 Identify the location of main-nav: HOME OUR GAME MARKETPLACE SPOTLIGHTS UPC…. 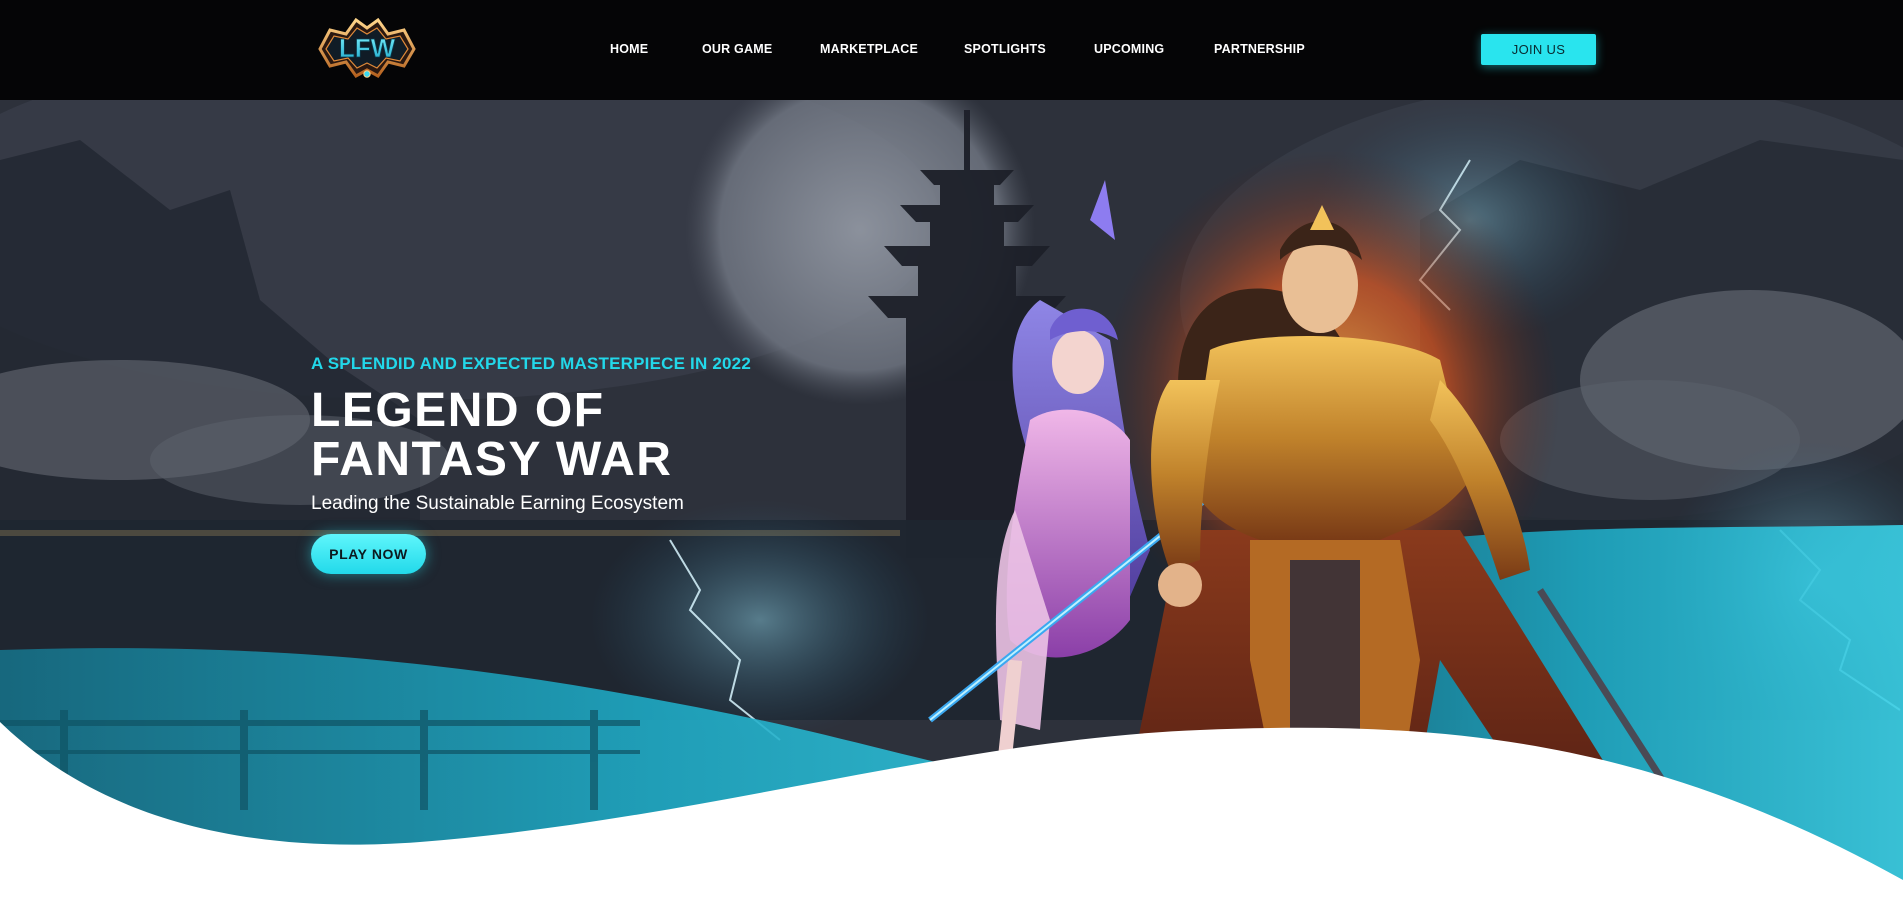
(951, 50).